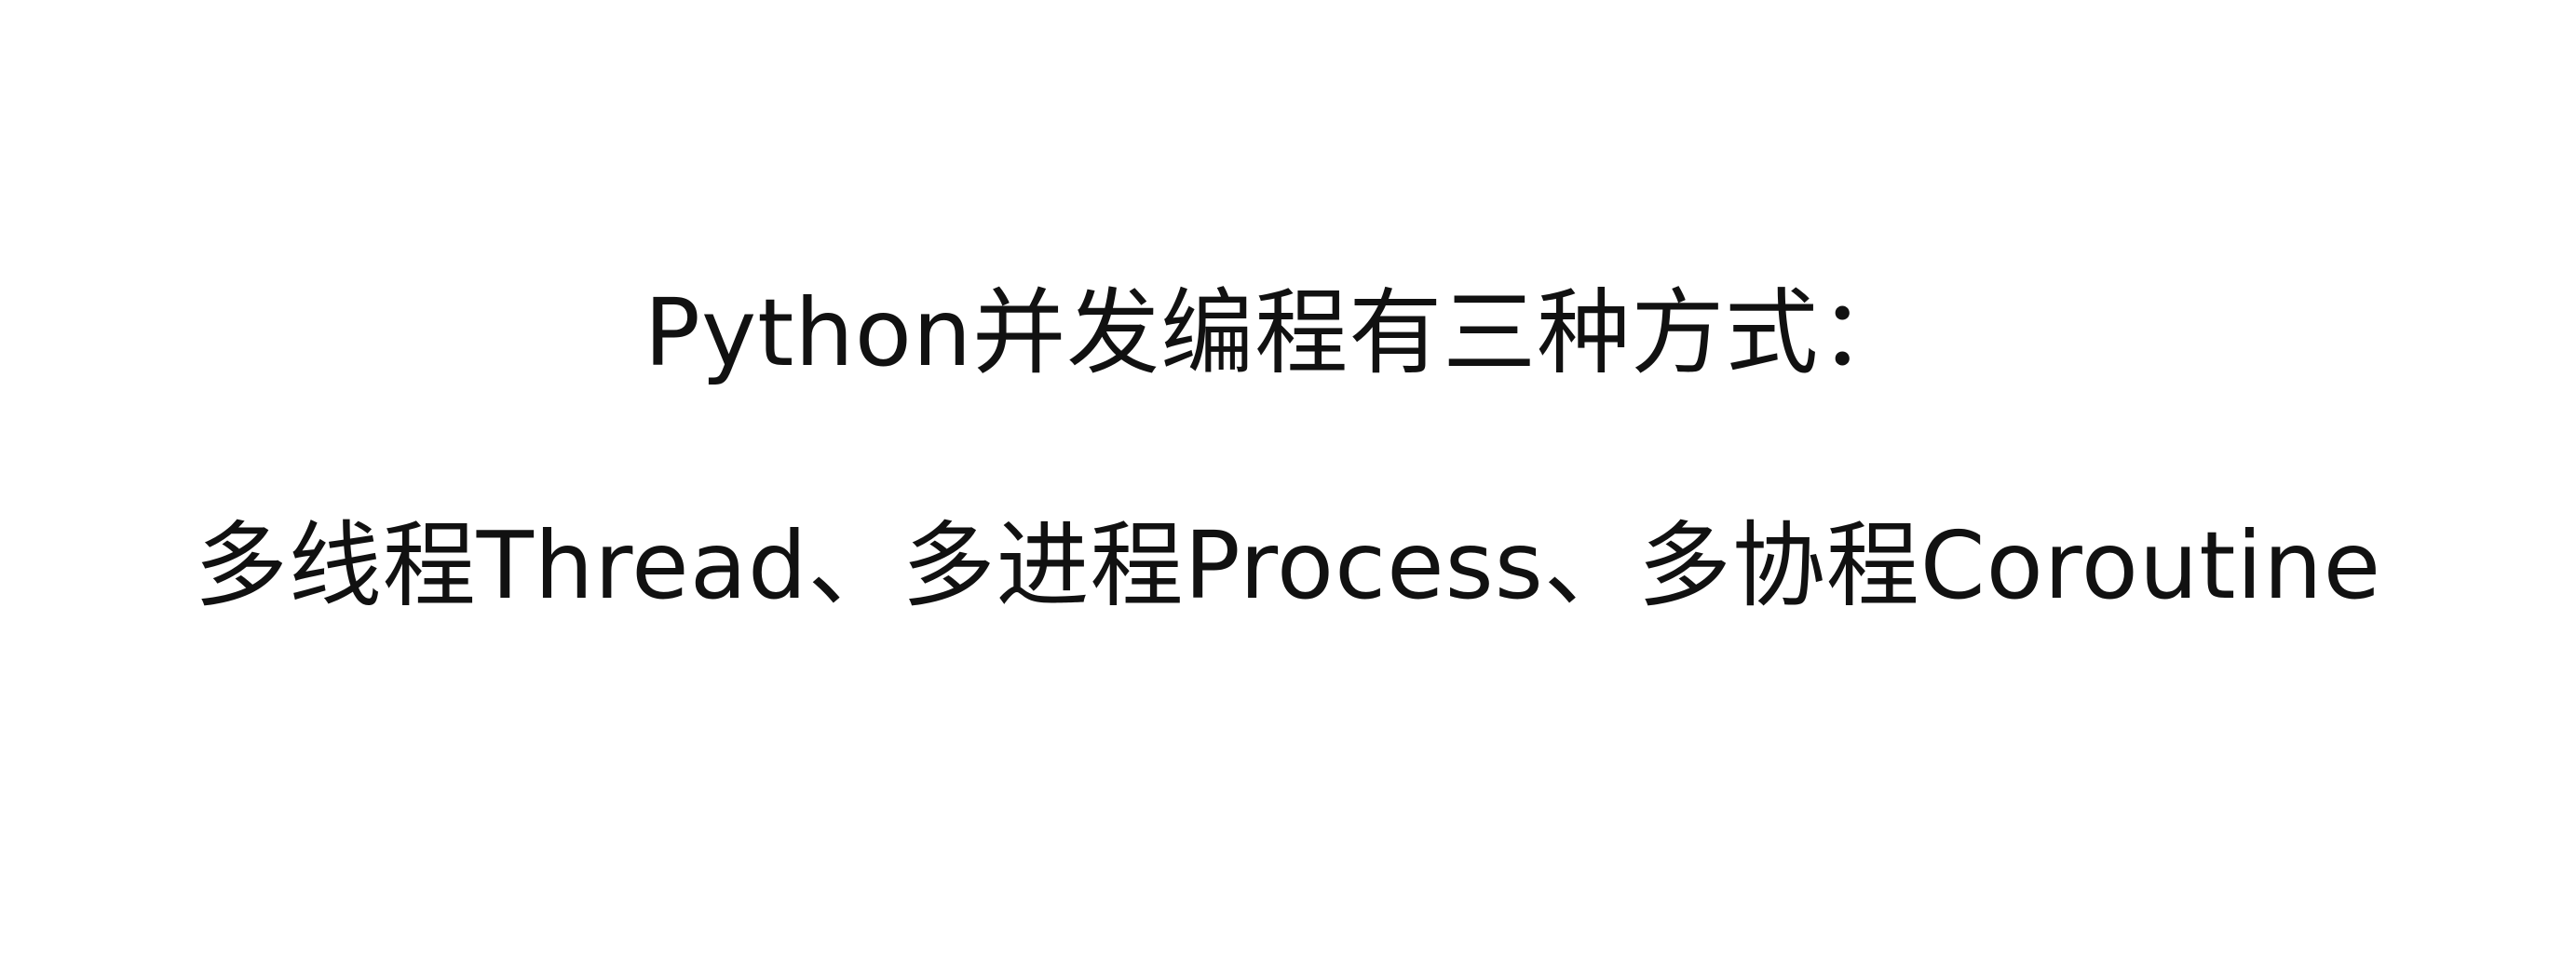 The image size is (2576, 972). What do you see at coordinates (1288, 565) in the screenshot?
I see `slide-subtitle: 多线程Thread、多进程Process、多协程Coroutine` at bounding box center [1288, 565].